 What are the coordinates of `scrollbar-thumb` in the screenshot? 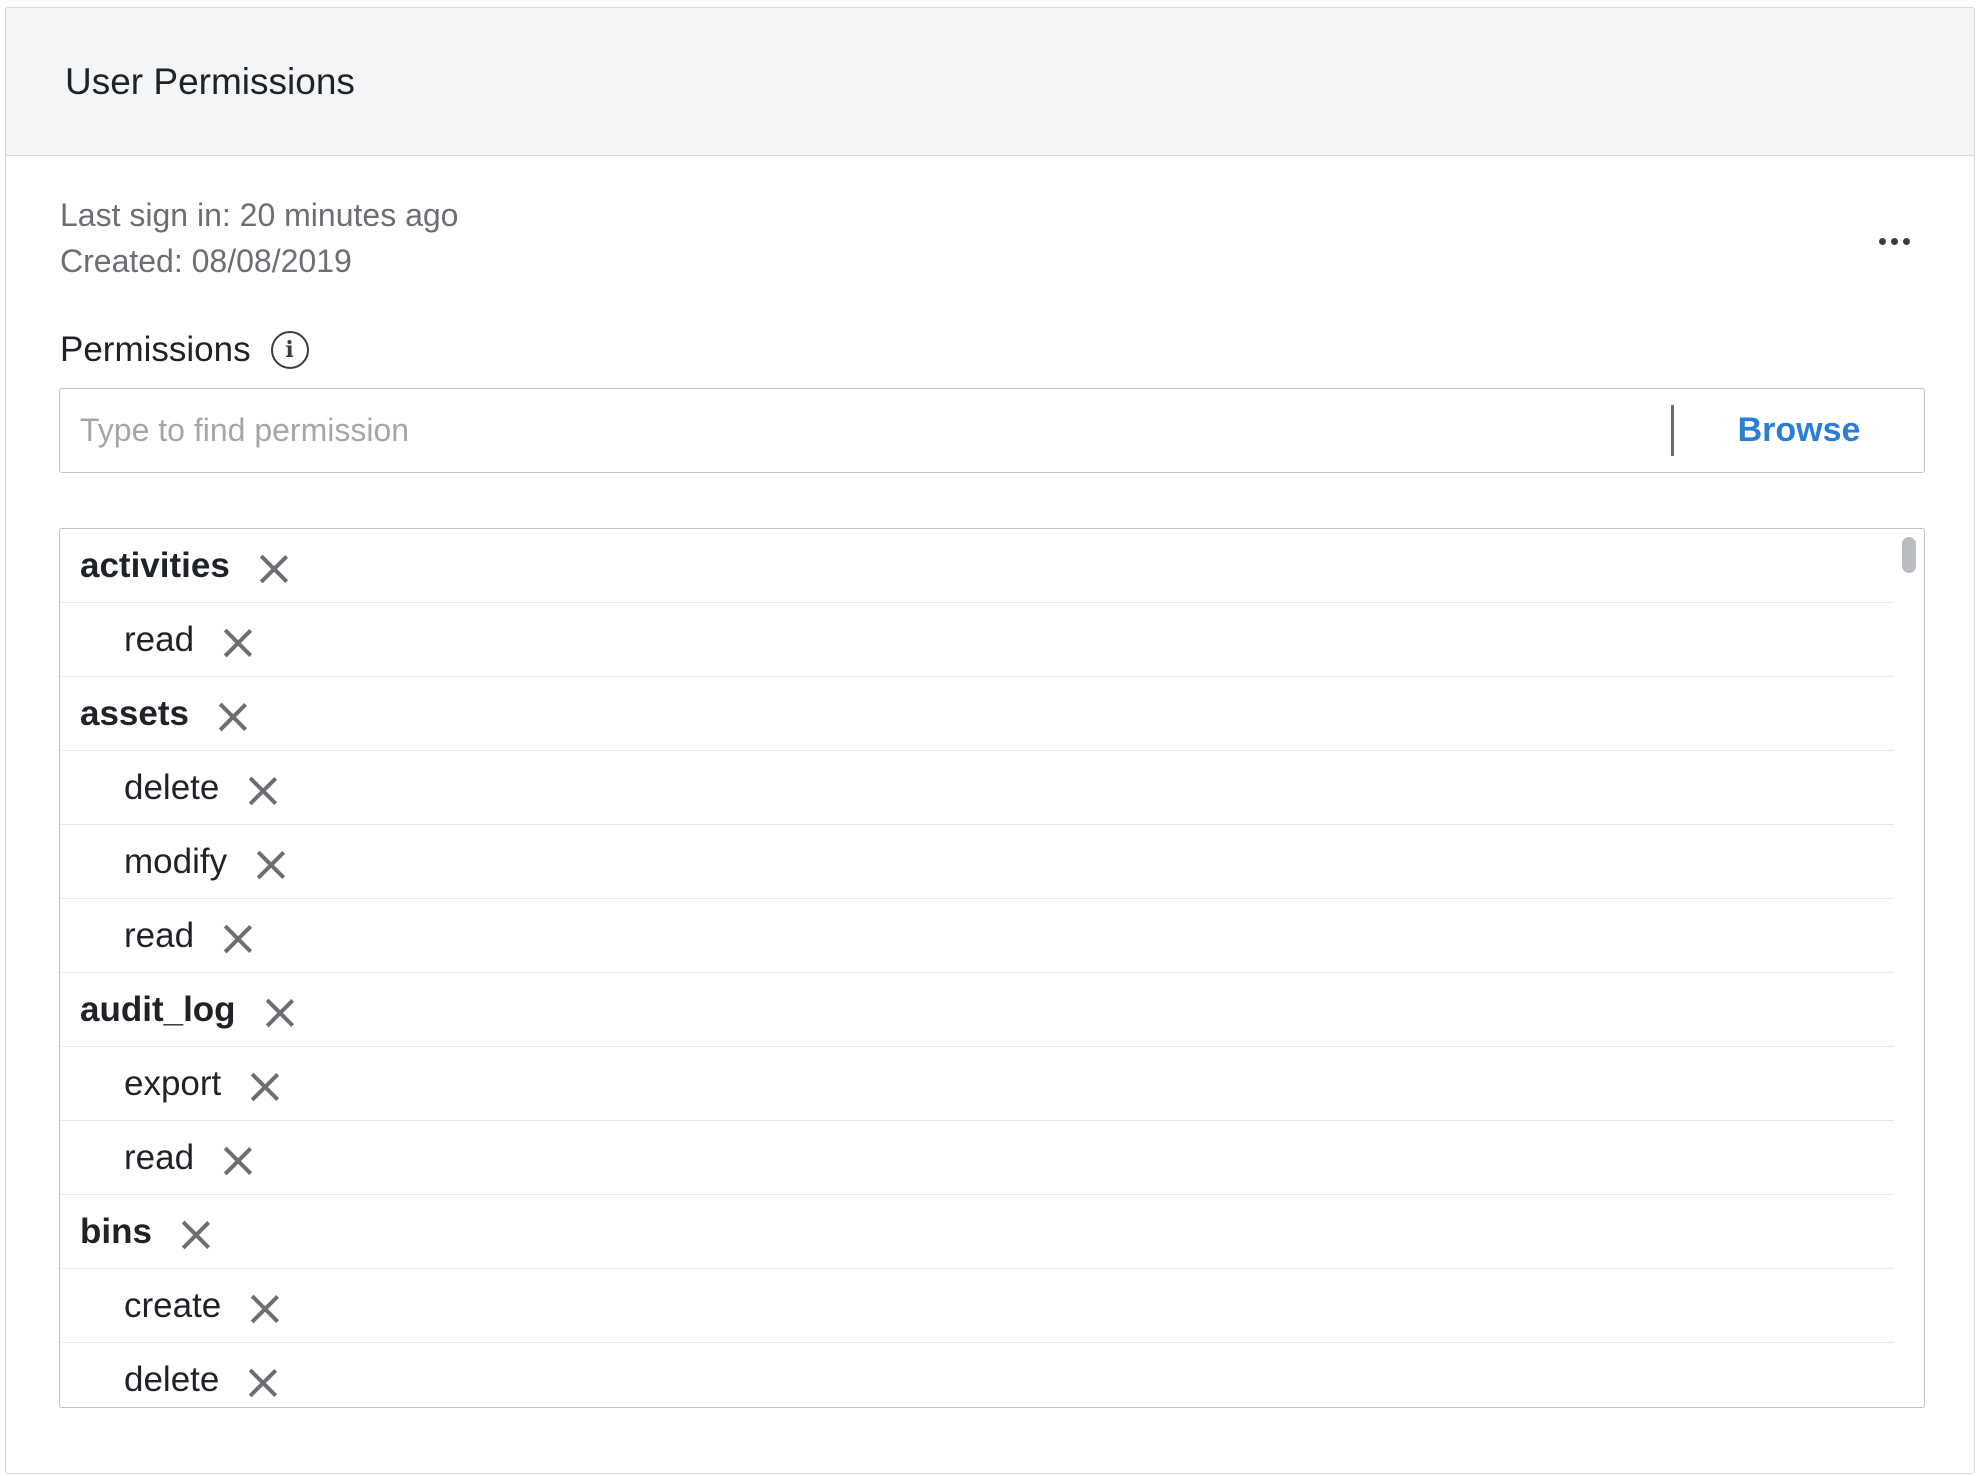 It's located at (1909, 555).